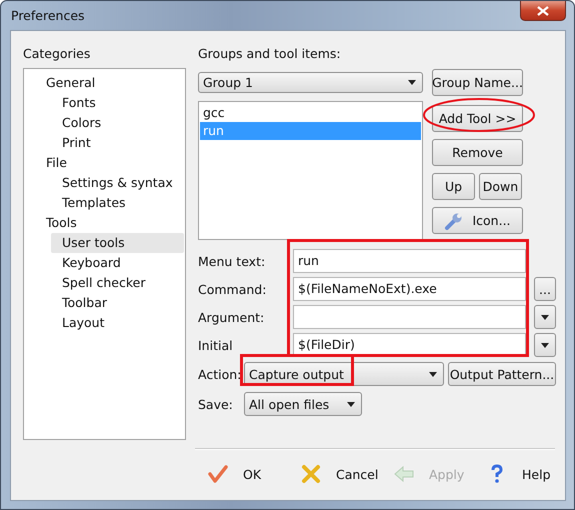 The image size is (575, 510). What do you see at coordinates (60, 83) in the screenshot?
I see `tree-item: General` at bounding box center [60, 83].